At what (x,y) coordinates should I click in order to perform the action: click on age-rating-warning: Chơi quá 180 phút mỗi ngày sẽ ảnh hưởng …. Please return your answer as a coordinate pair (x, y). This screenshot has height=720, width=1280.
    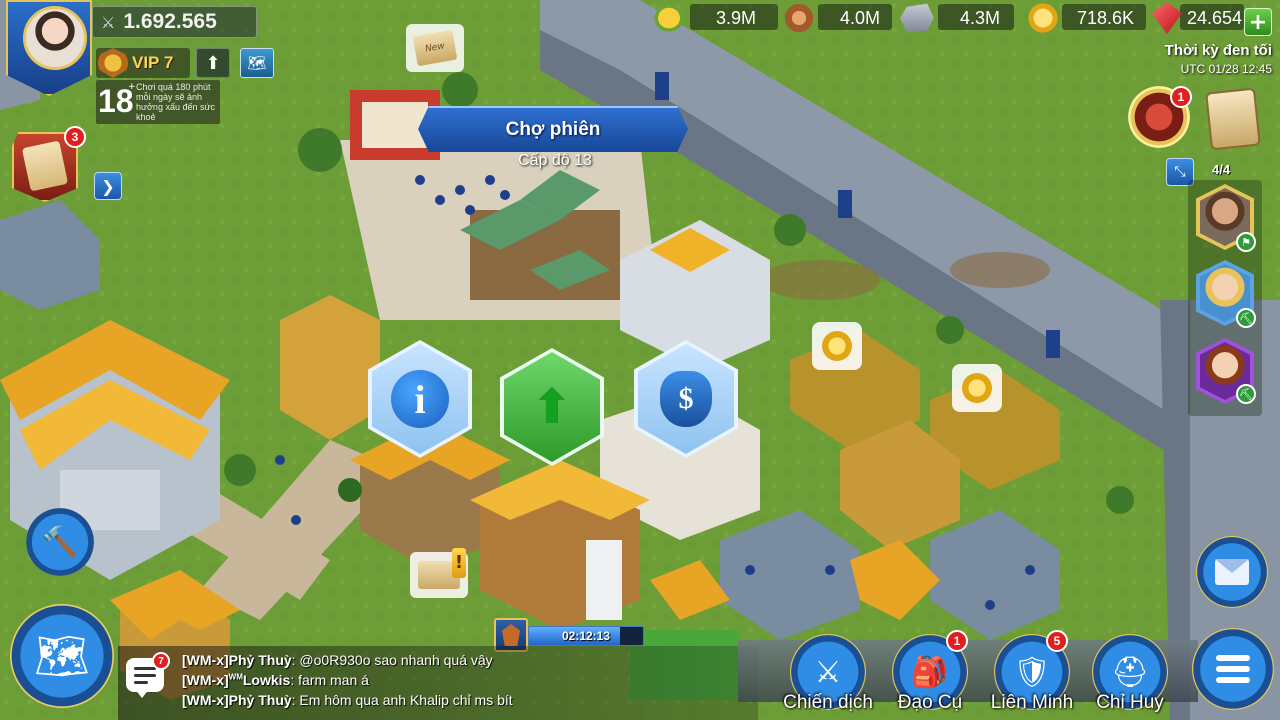
    Looking at the image, I should click on (175, 102).